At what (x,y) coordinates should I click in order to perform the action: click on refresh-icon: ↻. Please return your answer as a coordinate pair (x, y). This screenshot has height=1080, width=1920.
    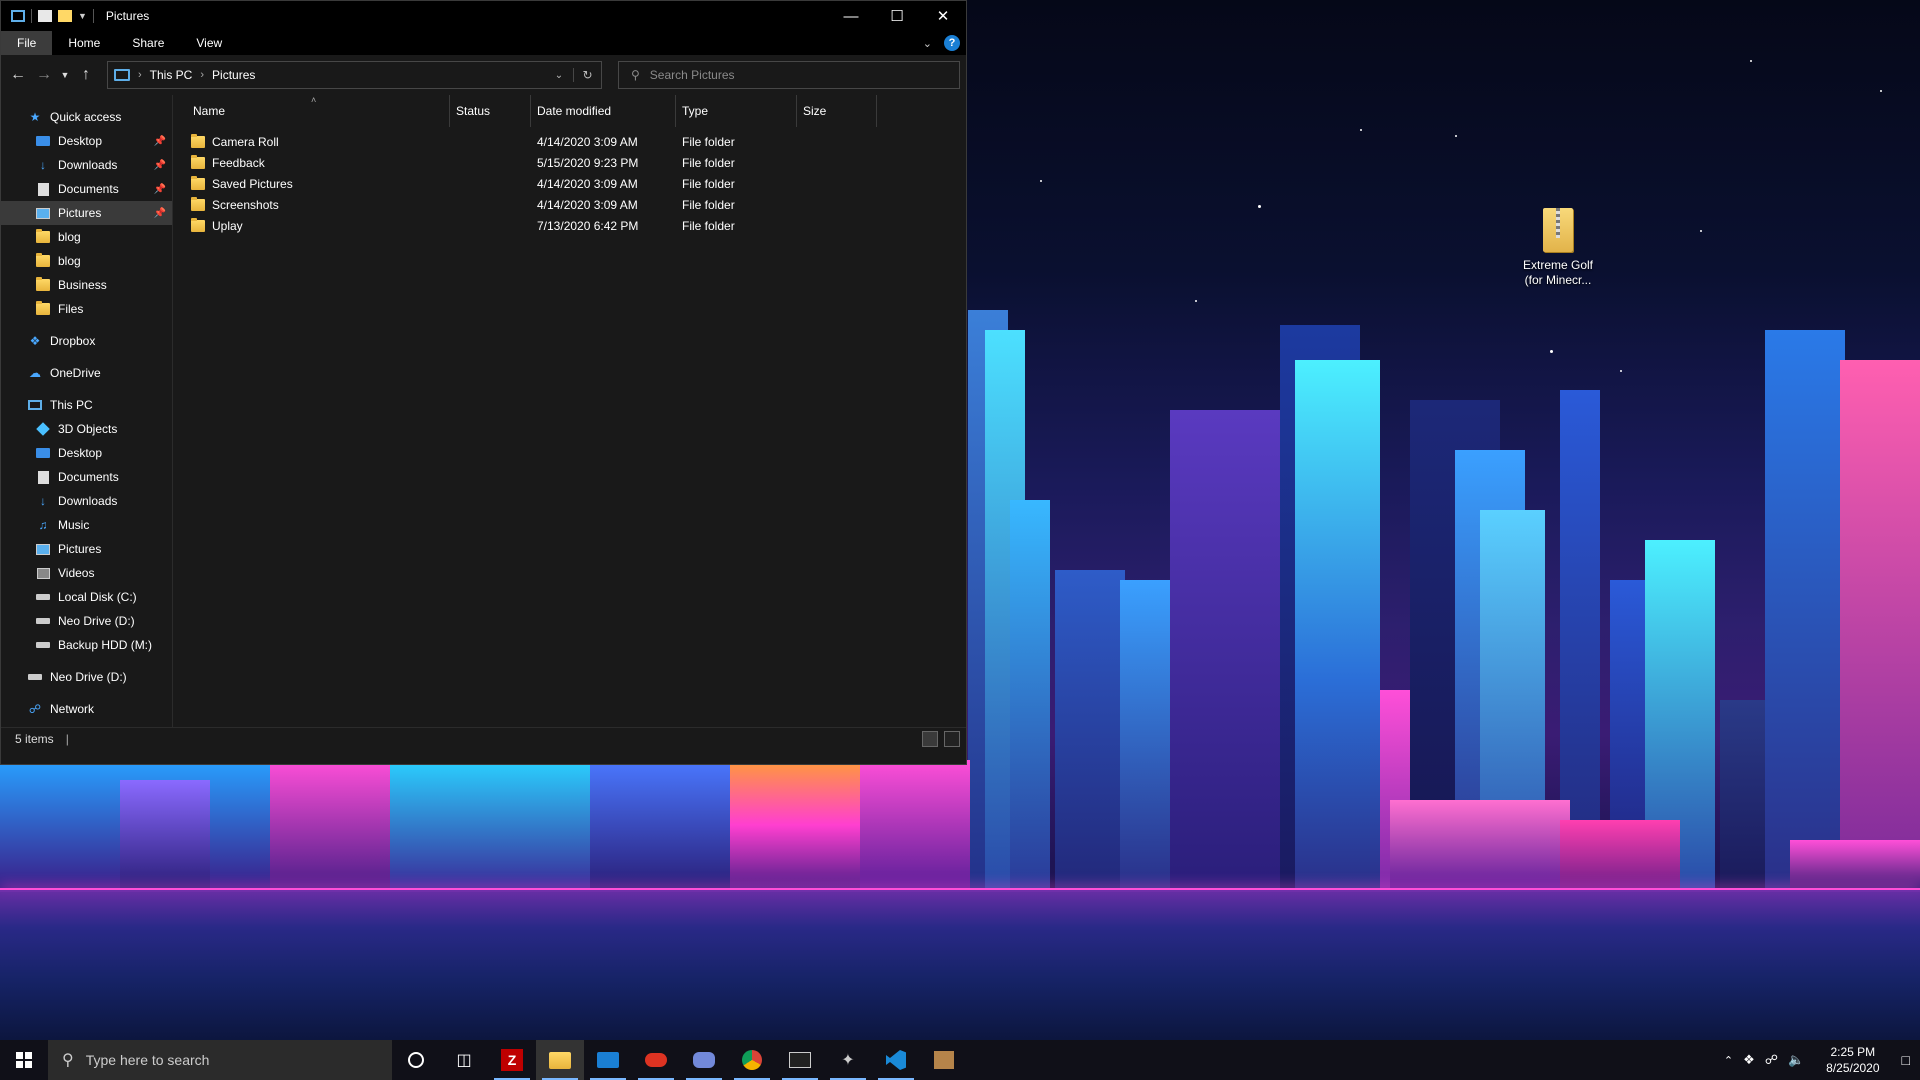
    Looking at the image, I should click on (587, 75).